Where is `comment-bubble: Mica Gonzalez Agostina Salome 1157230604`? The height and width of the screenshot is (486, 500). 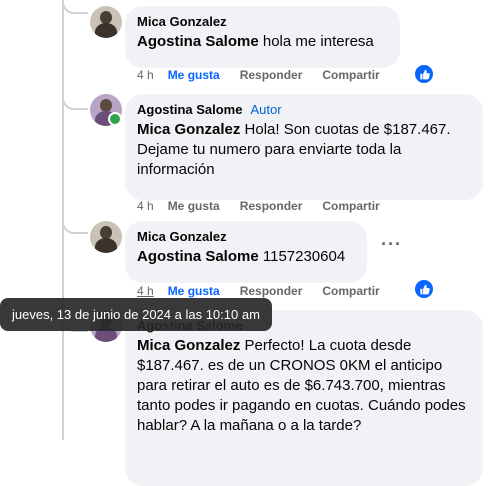 comment-bubble: Mica Gonzalez Agostina Salome 1157230604 is located at coordinates (246, 252).